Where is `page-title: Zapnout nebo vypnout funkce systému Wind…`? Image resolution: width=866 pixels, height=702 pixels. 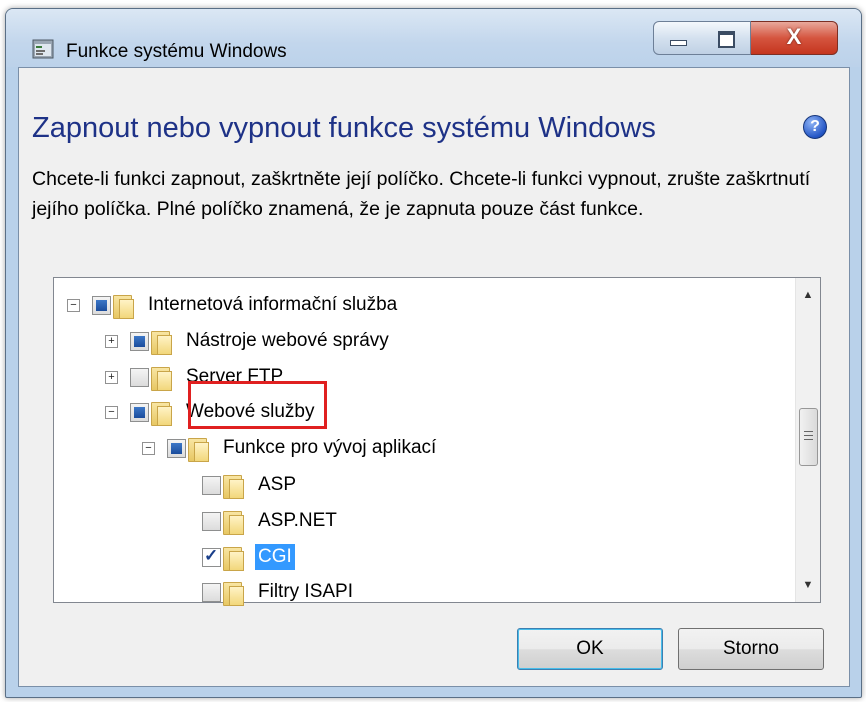 page-title: Zapnout nebo vypnout funkce systému Wind… is located at coordinates (344, 128).